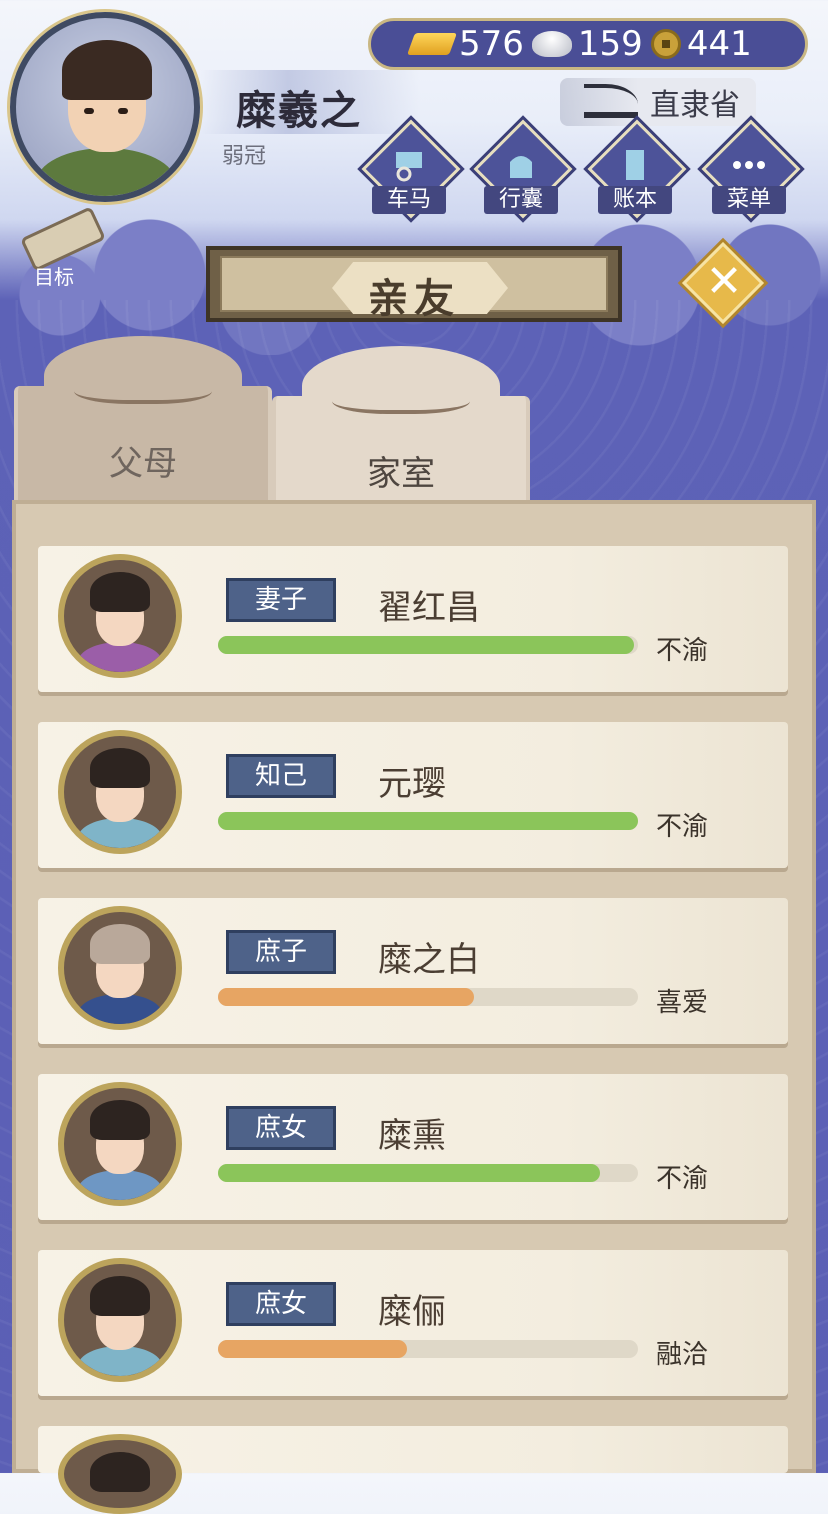 The image size is (828, 1514). I want to click on gold-resource: 576, so click(465, 44).